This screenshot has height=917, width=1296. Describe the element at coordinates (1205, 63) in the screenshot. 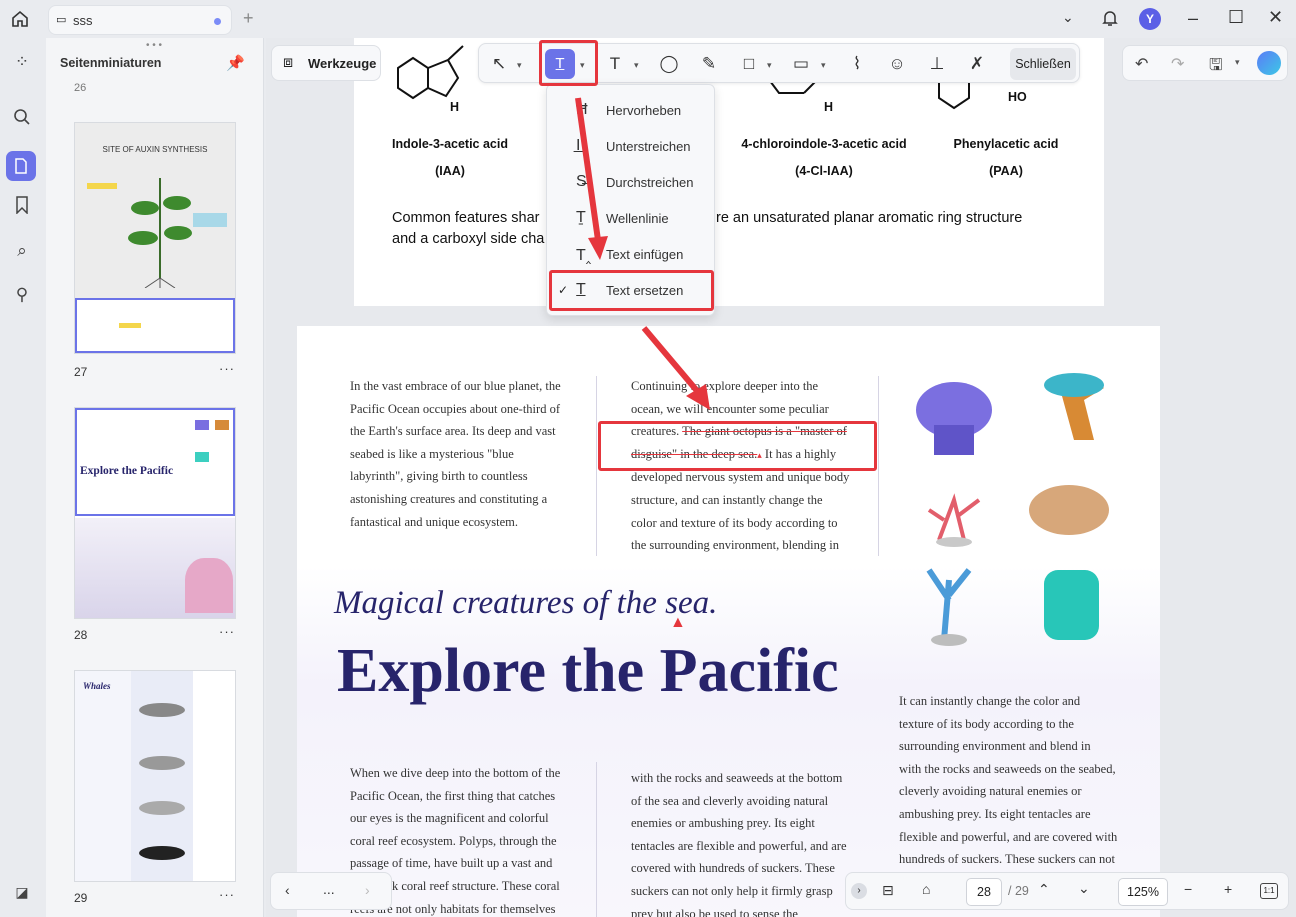

I see `right-toolbar: ↶ ↷ 🖫 ▾` at that location.